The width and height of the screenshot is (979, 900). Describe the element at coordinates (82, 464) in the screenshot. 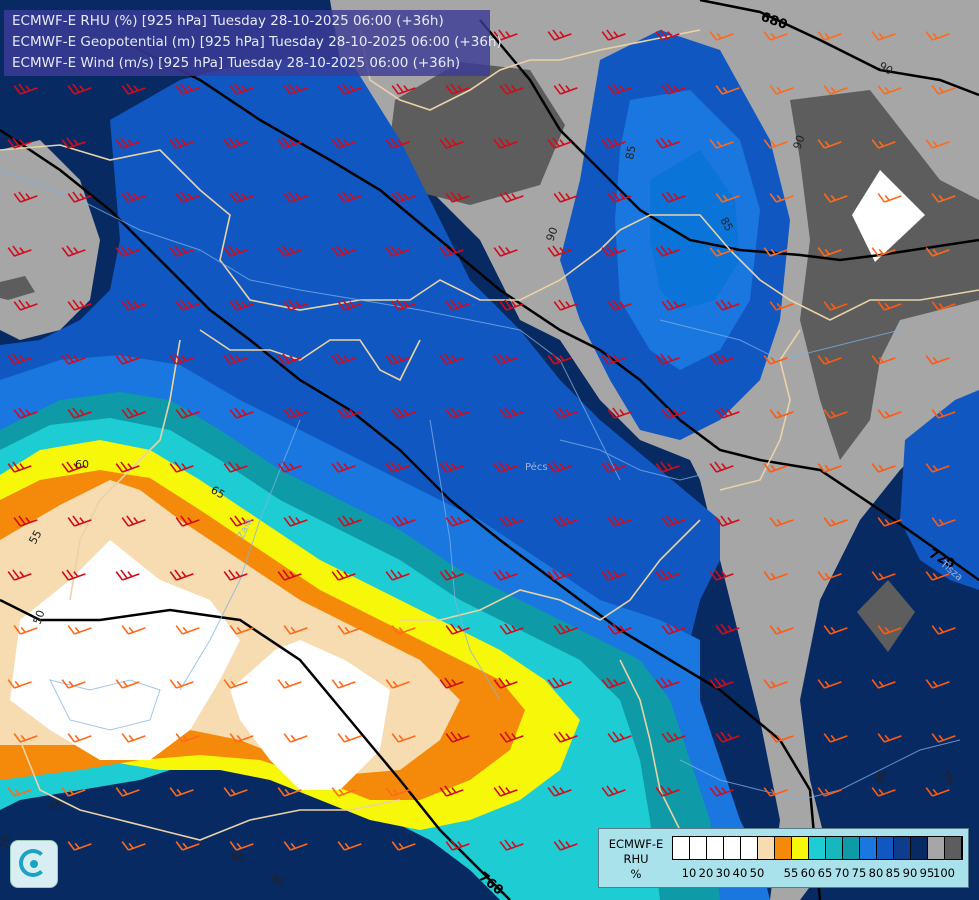

I see `rhu-label: 60` at that location.